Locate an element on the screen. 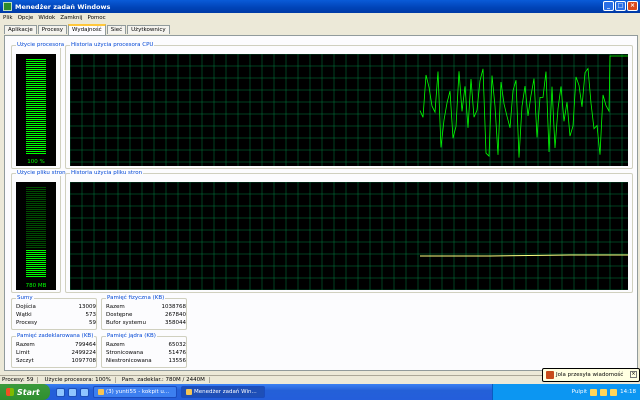  totals-group: Sumy Dojścia 13009 Wątki 573 Procesy 59 is located at coordinates (54, 312).